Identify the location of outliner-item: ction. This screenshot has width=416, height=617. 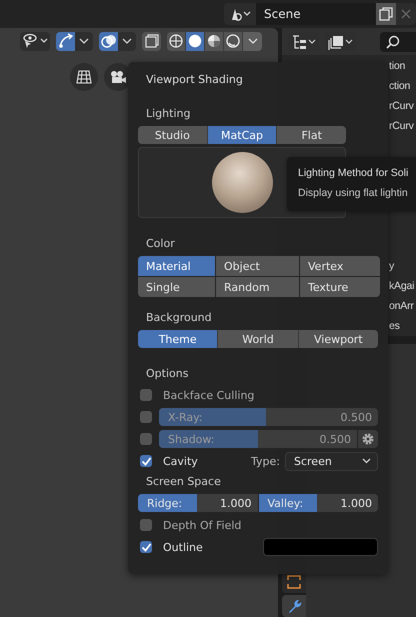
(399, 86).